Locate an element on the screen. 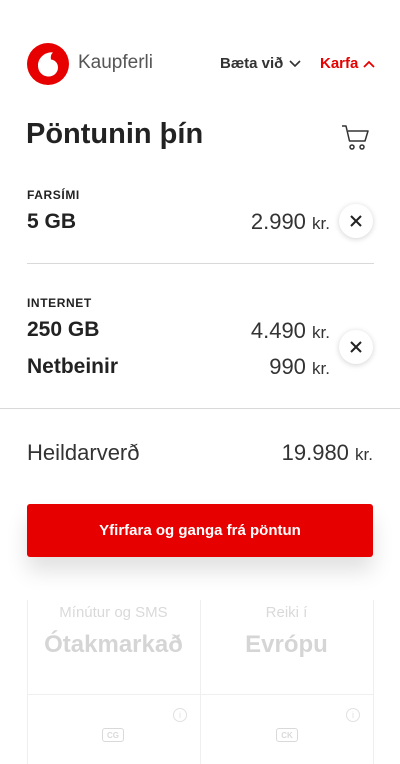  item-price-value: 990 is located at coordinates (287, 366).